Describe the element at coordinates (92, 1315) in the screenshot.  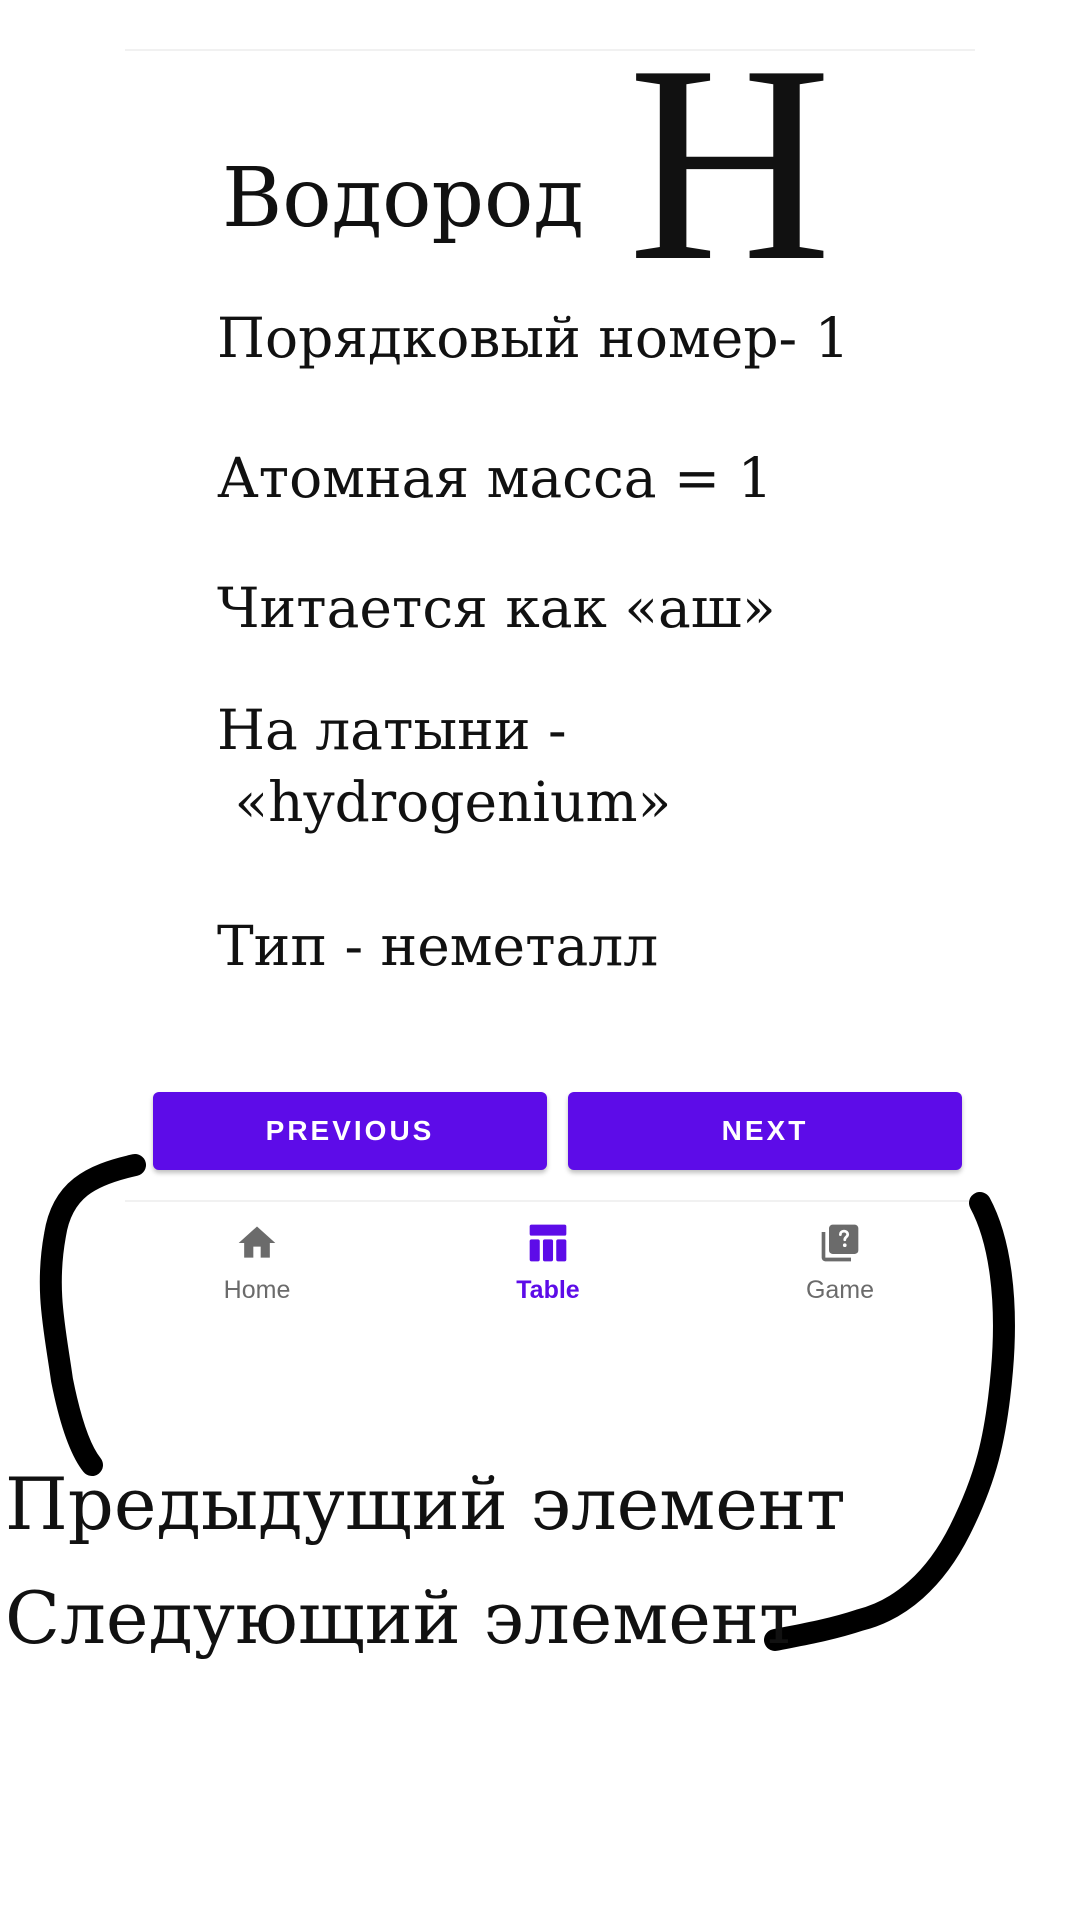
I see `previous-bracket-stroke` at that location.